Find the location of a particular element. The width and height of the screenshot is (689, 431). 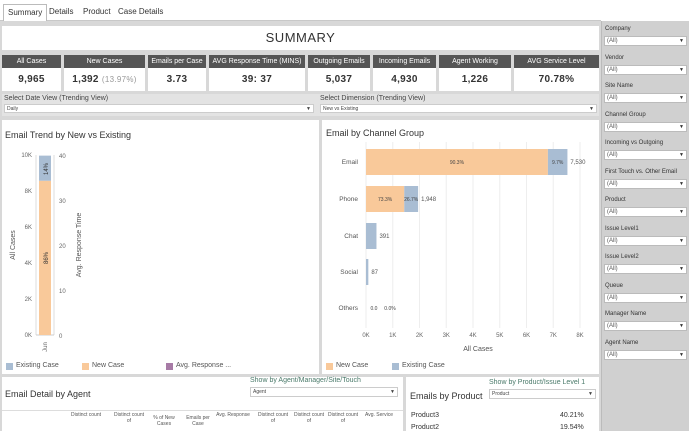

dimension-dropdown: New vs Existing ▼ is located at coordinates (458, 108).